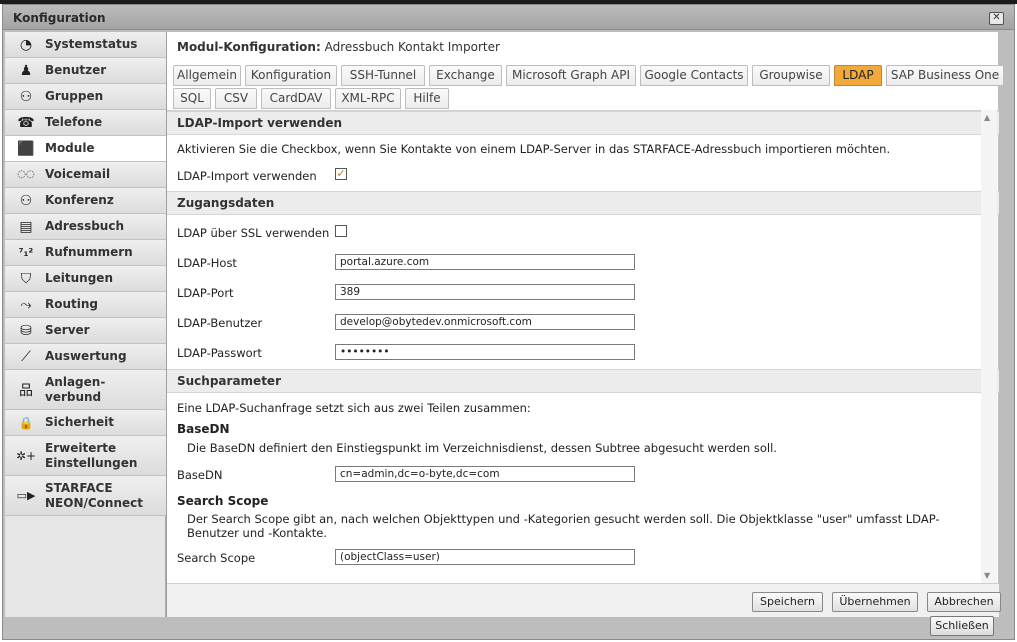 This screenshot has width=1017, height=642. I want to click on sidebar-item-erweiterte-einstellungen: ✲+ Erweiterte Einstellungen, so click(85, 456).